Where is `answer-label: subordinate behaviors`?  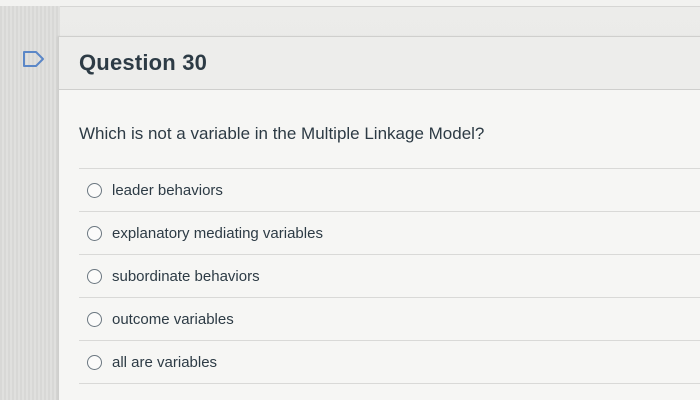
answer-label: subordinate behaviors is located at coordinates (186, 276).